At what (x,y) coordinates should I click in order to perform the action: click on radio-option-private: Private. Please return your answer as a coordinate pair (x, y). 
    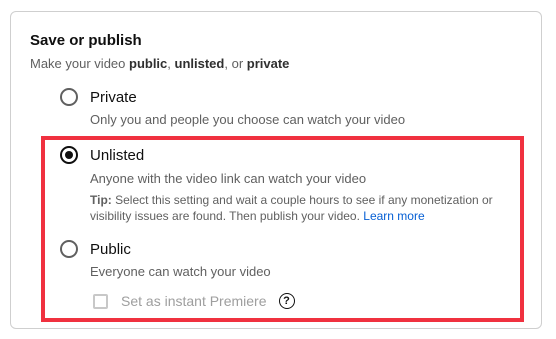
    Looking at the image, I should click on (98, 97).